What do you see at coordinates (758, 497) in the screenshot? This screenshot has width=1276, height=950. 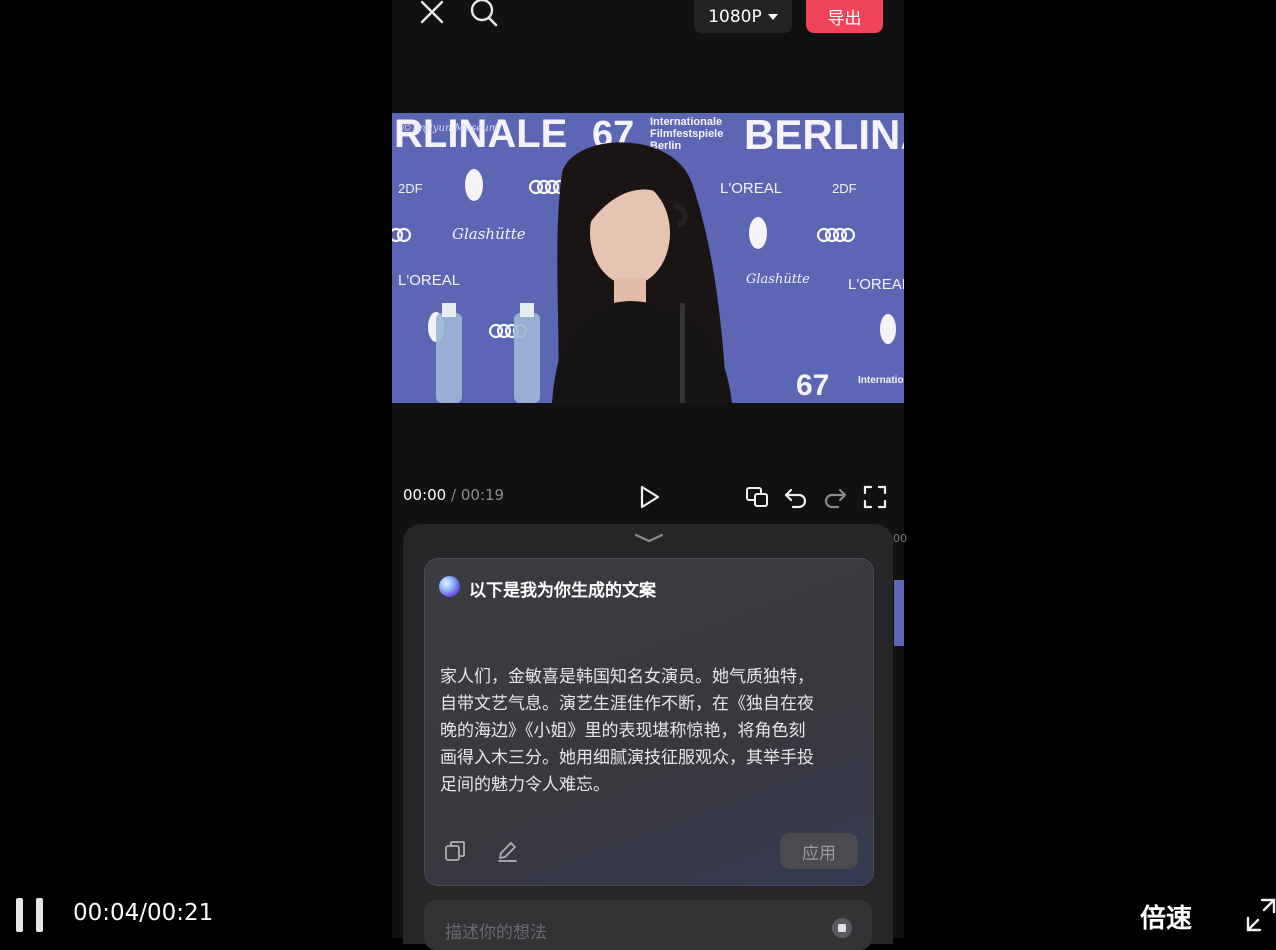 I see `subtitle-toggle-icon` at bounding box center [758, 497].